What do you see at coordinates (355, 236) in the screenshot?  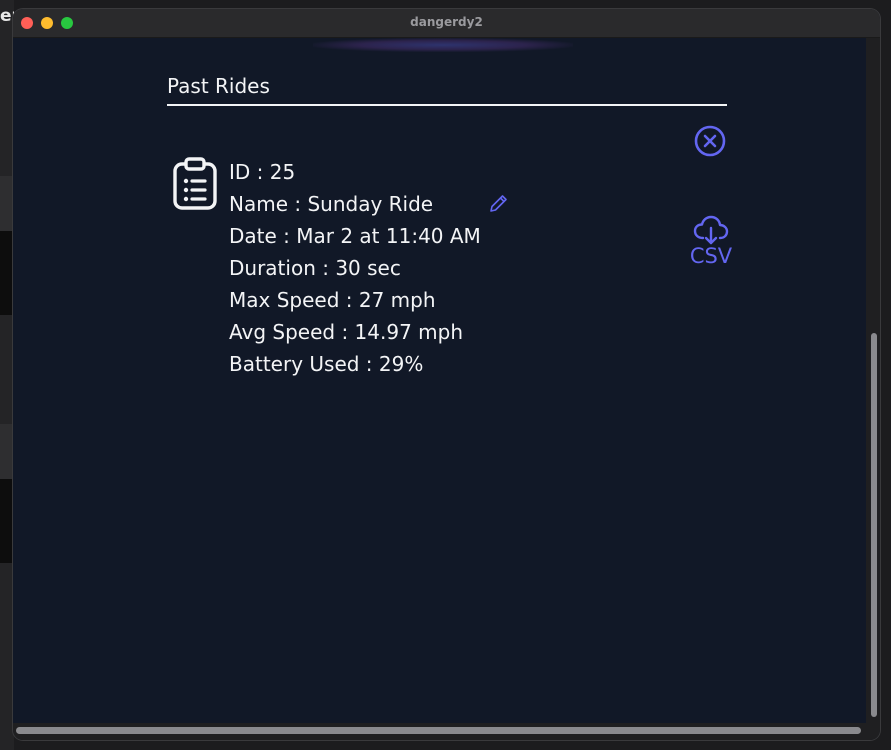 I see `ride-date: Date : Mar 2 at 11:40 AM` at bounding box center [355, 236].